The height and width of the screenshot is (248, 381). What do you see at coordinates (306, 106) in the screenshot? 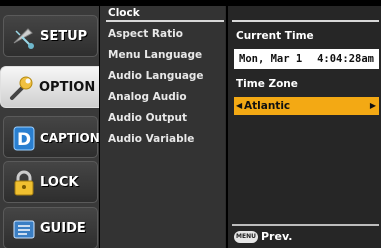
I see `time-zone-selector: ◀ Atlantic ▶` at bounding box center [306, 106].